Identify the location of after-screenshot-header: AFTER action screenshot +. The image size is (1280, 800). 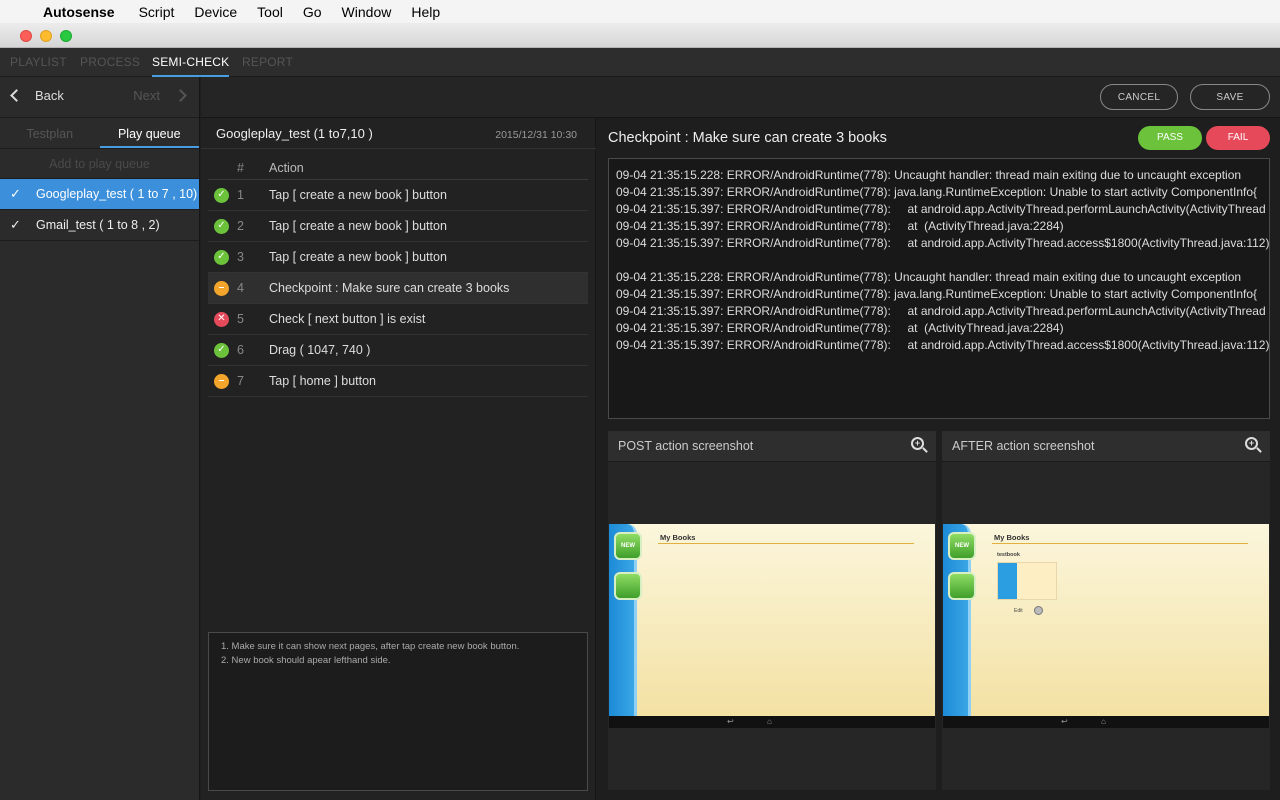
(1106, 446).